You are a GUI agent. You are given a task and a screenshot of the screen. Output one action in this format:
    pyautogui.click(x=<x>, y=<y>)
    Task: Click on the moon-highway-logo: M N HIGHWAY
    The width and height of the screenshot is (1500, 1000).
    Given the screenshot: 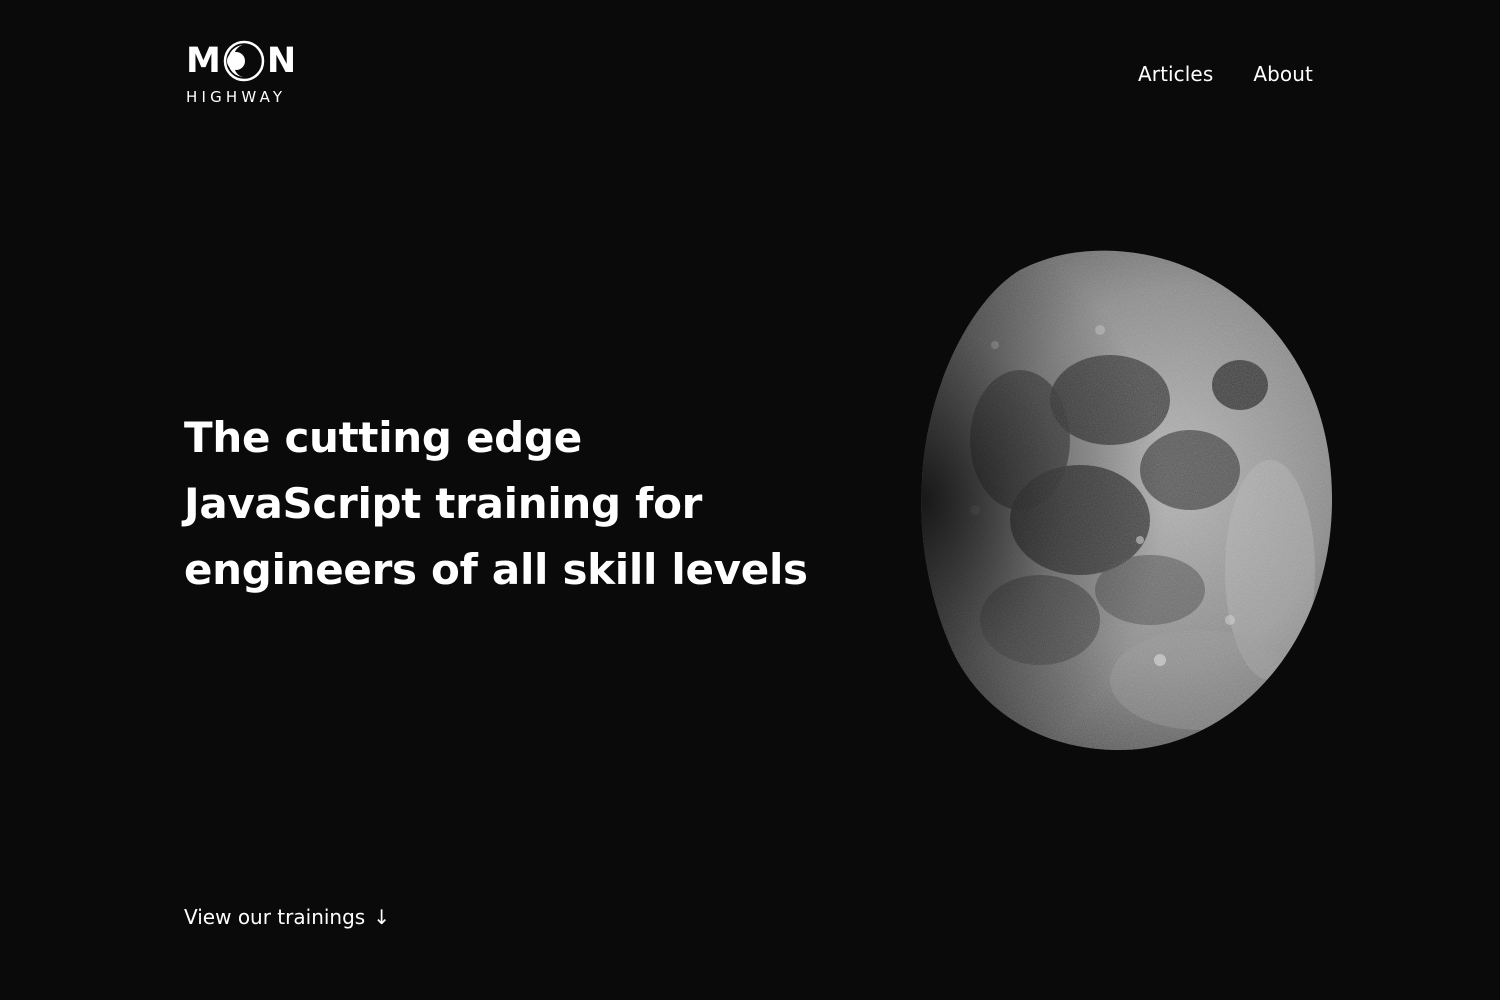 What is the action you would take?
    pyautogui.click(x=246, y=73)
    